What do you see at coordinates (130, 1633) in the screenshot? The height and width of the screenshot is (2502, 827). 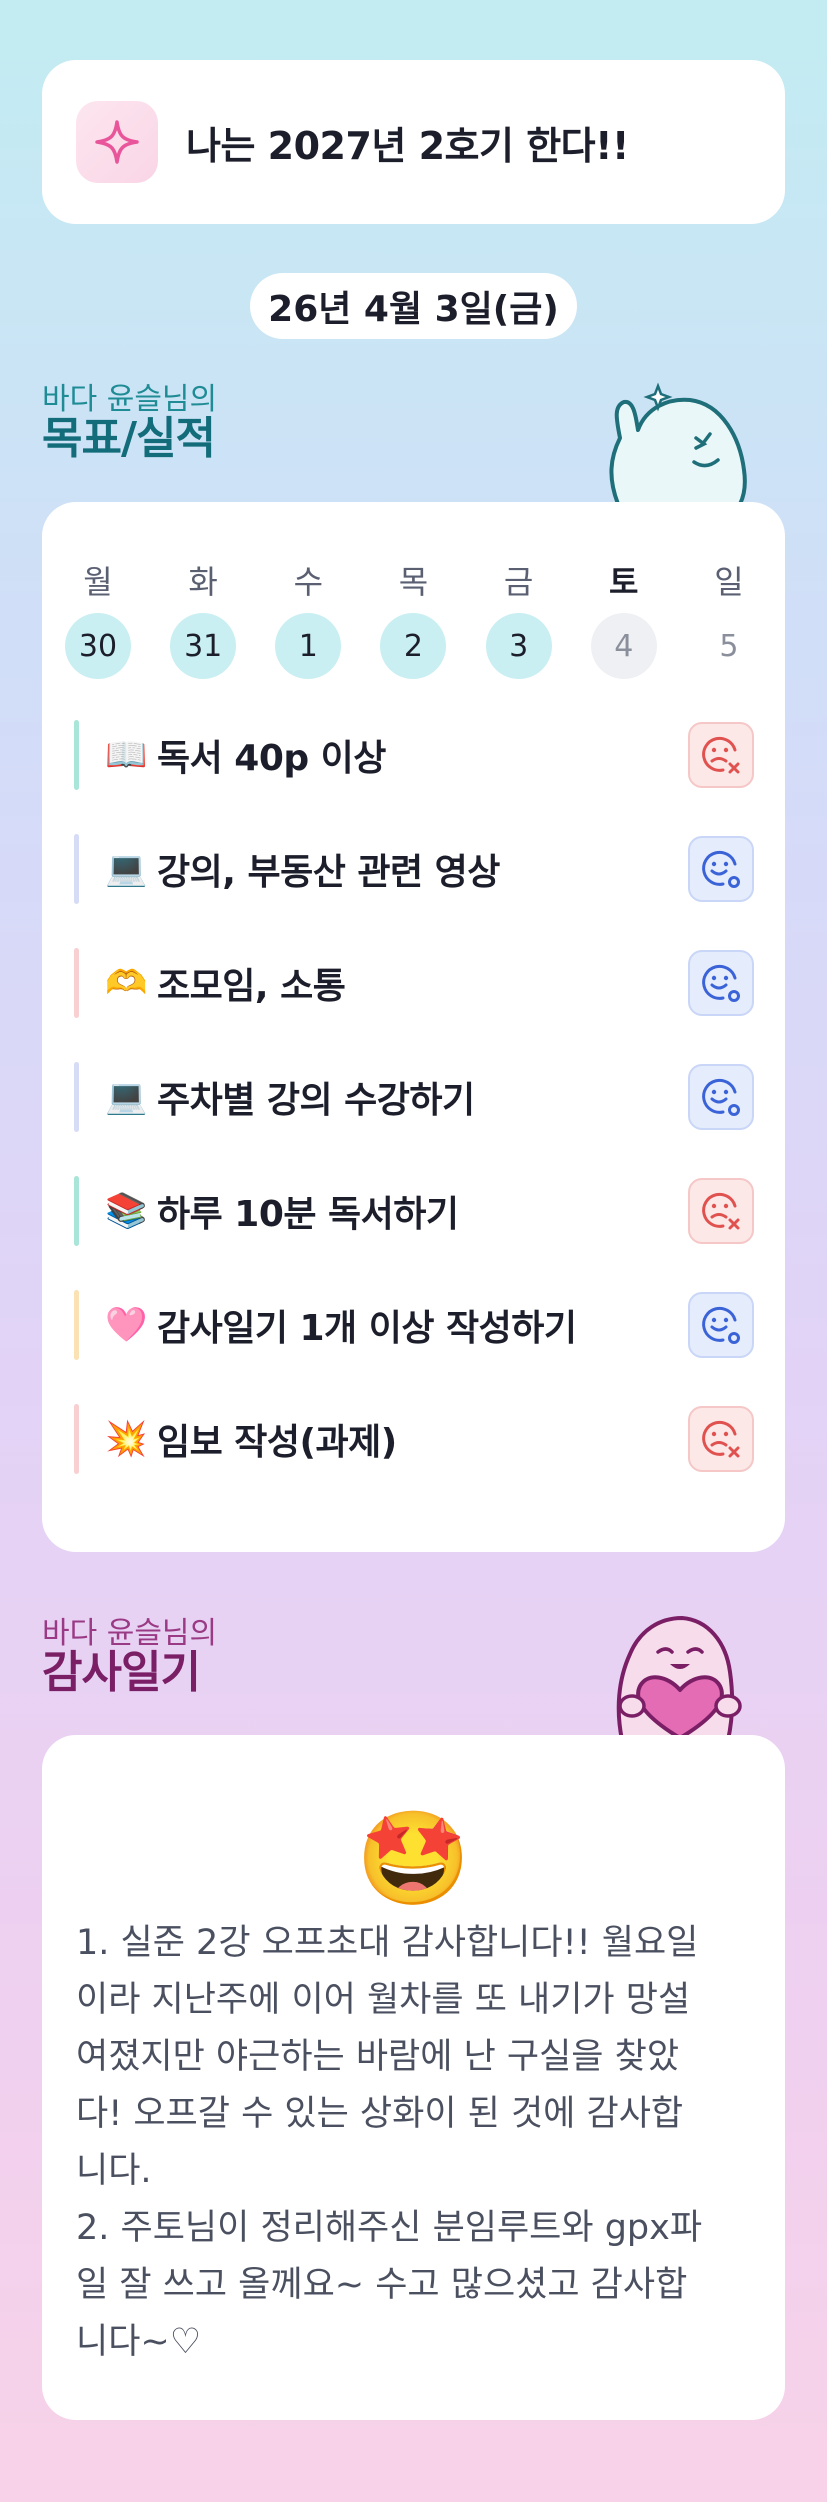 I see `gratitude-section-subtitle: 바다 윤슬님의` at bounding box center [130, 1633].